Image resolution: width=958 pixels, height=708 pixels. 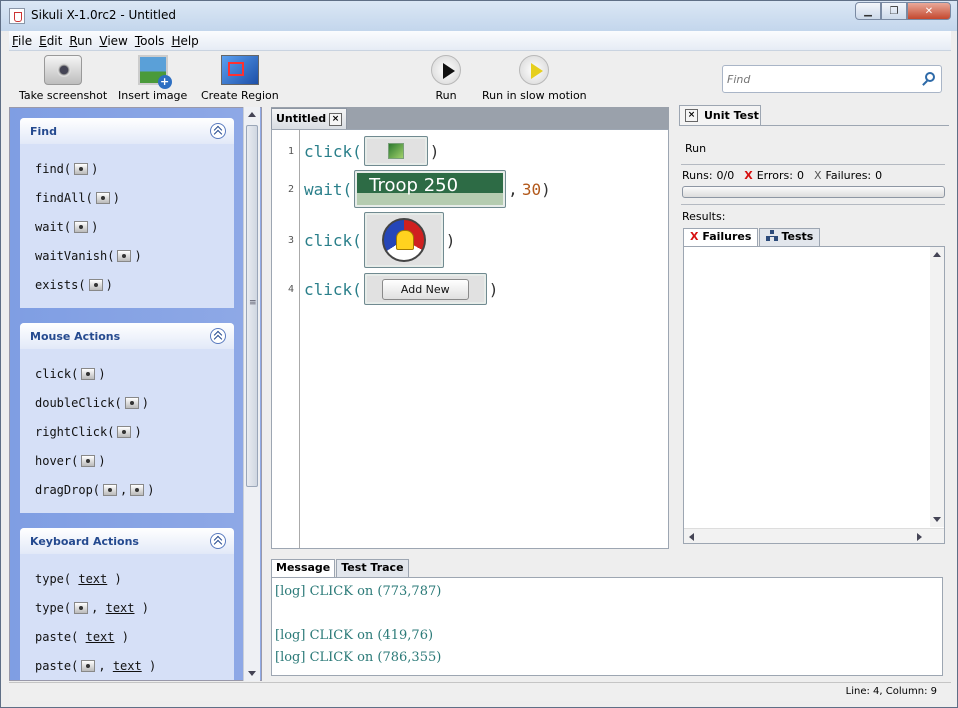 What do you see at coordinates (425, 289) in the screenshot?
I see `image-pattern: Add New` at bounding box center [425, 289].